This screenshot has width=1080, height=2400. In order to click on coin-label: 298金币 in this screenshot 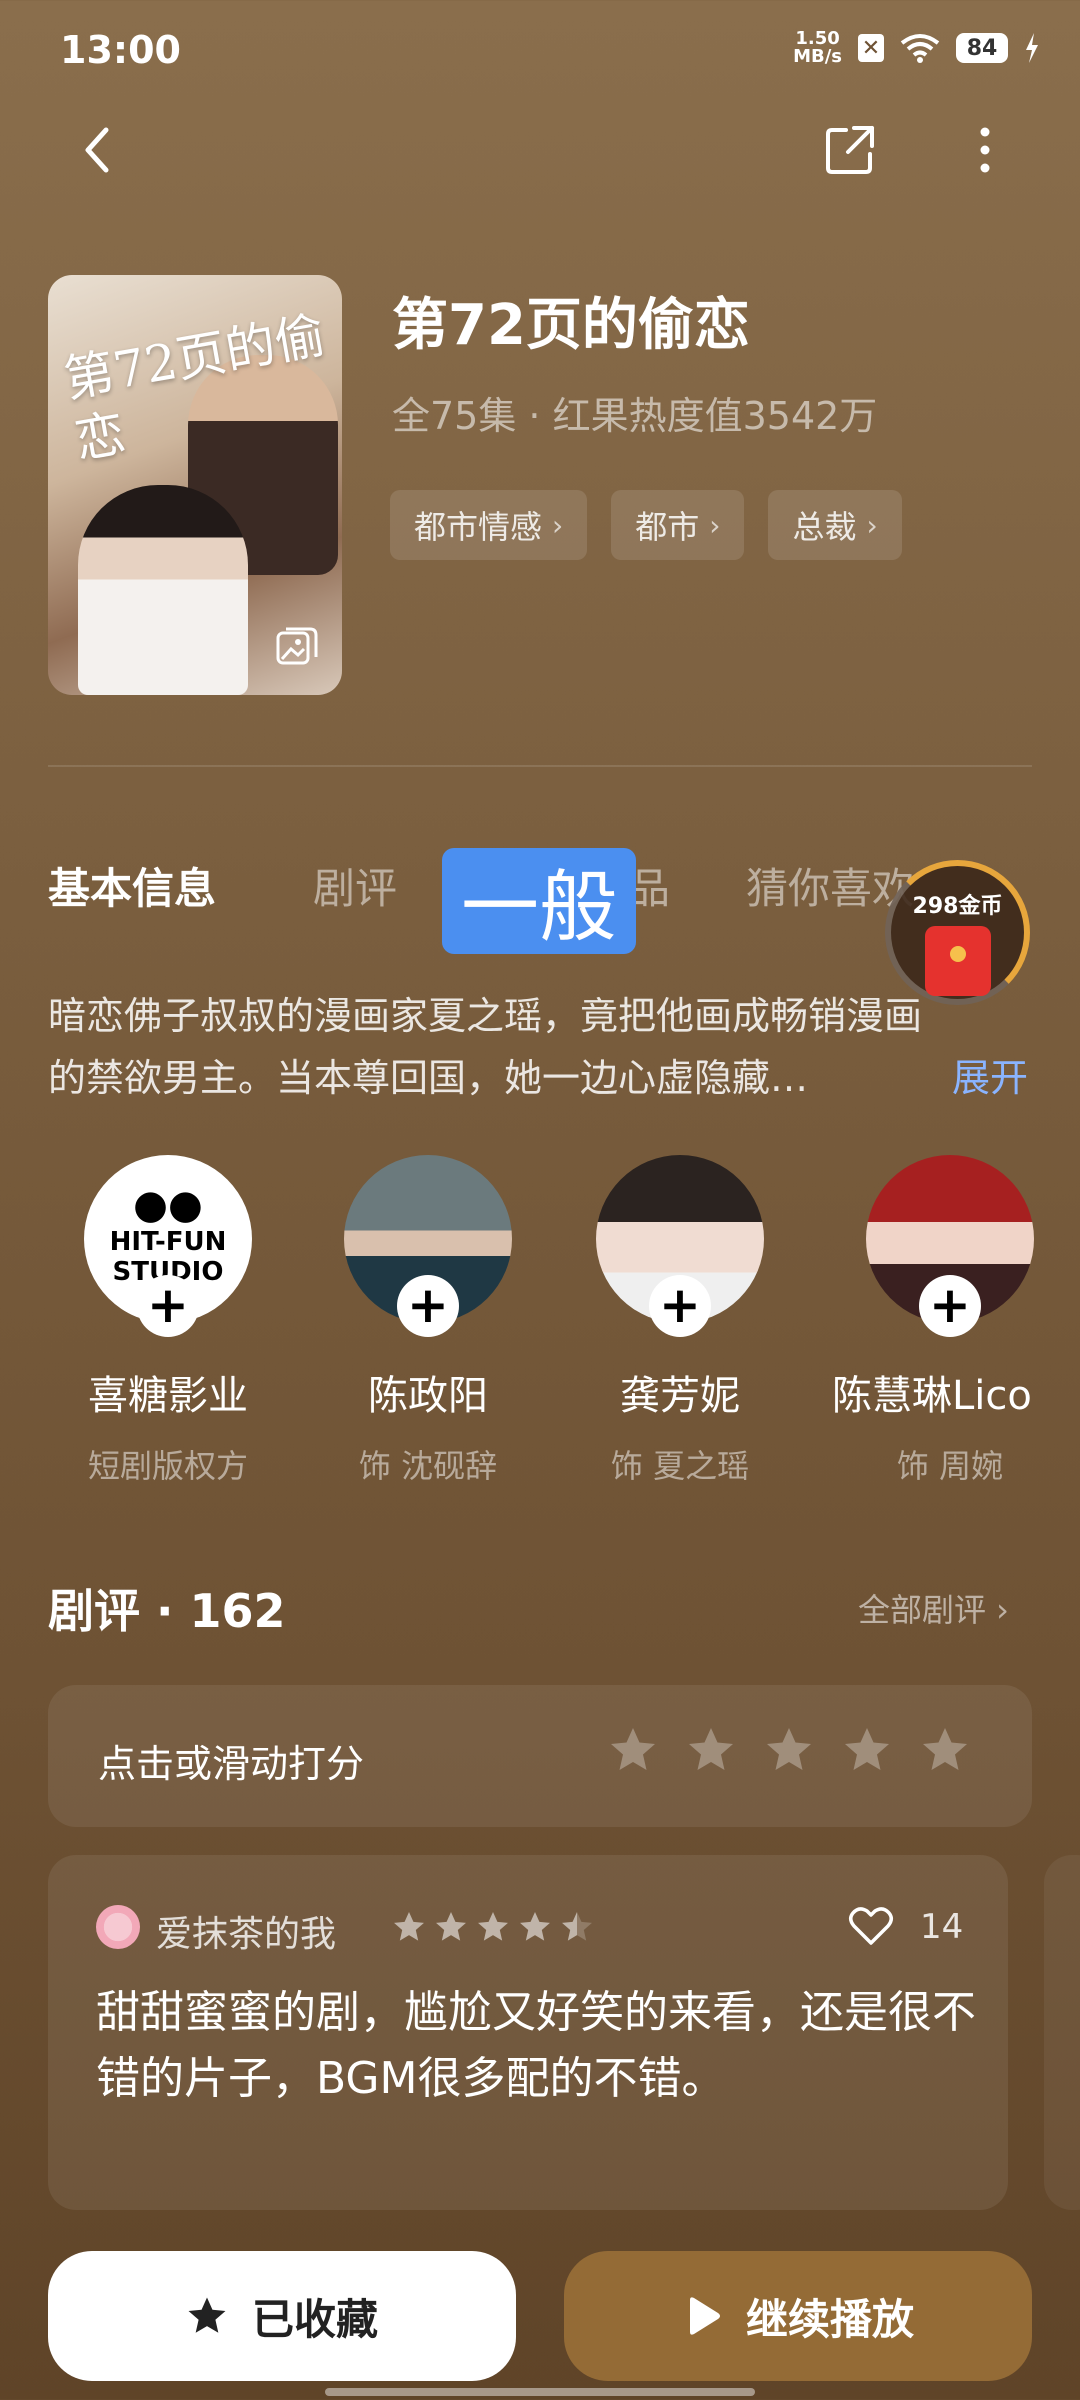, I will do `click(957, 906)`.